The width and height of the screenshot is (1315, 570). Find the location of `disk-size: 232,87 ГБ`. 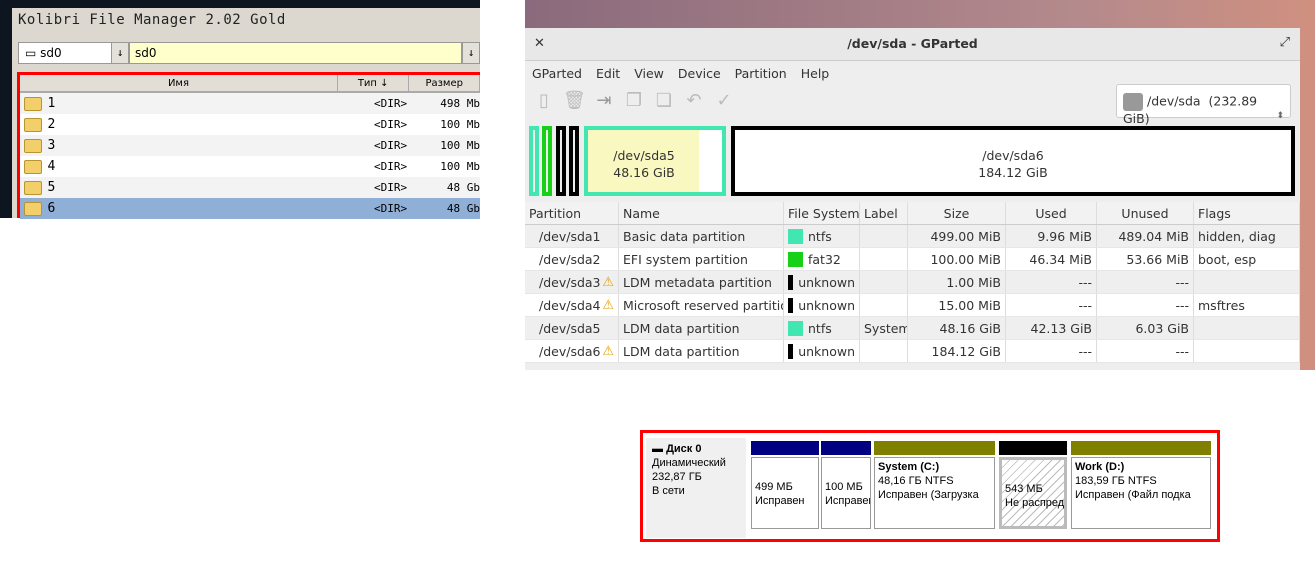

disk-size: 232,87 ГБ is located at coordinates (677, 477).